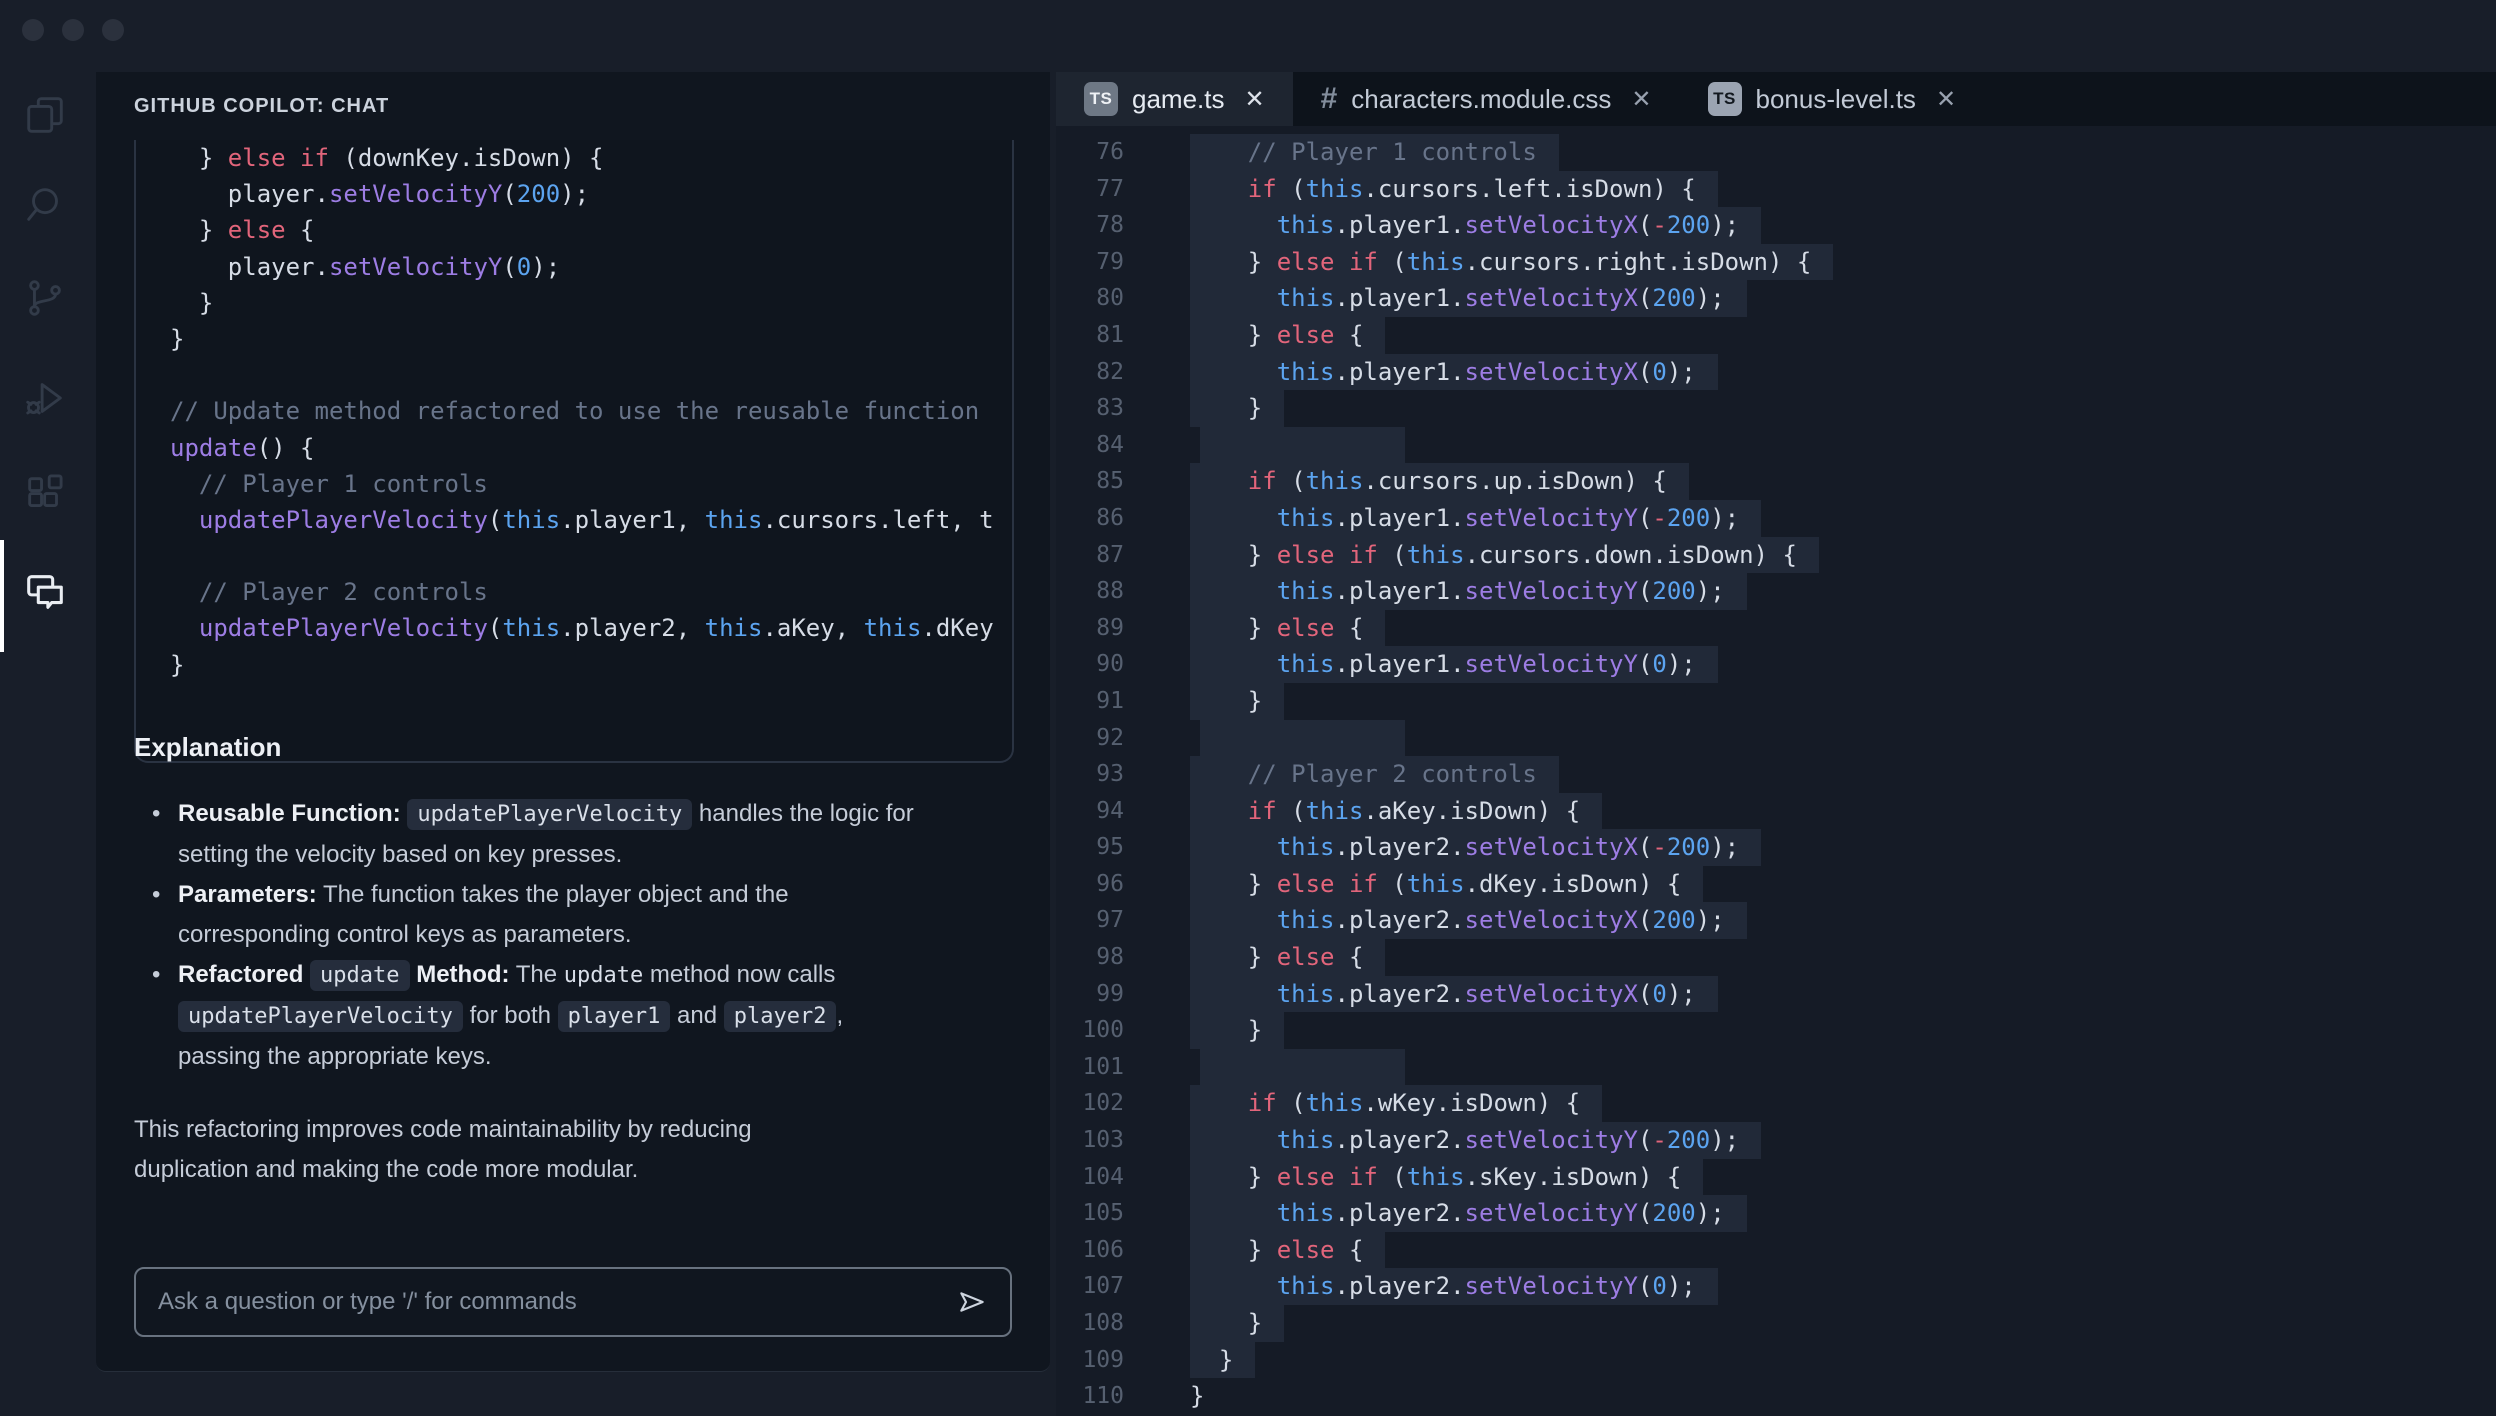 The height and width of the screenshot is (1416, 2496). I want to click on line-number: 95, so click(1110, 847).